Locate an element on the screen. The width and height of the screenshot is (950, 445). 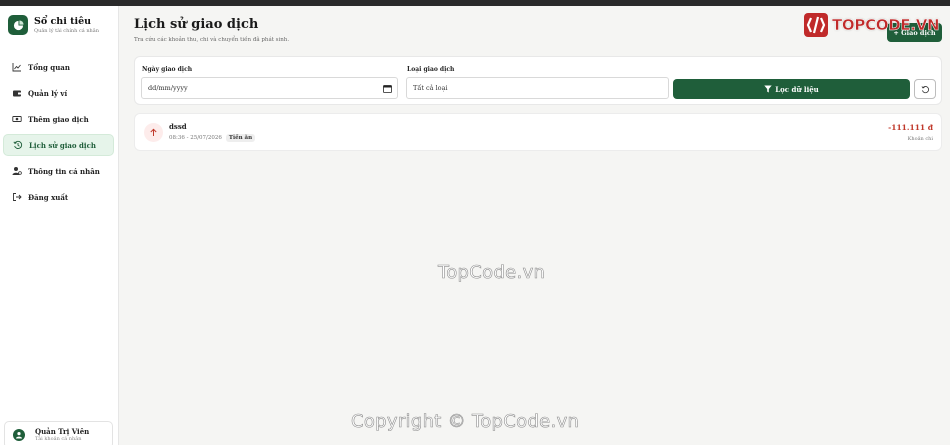
trend-chart-icon is located at coordinates (17, 67).